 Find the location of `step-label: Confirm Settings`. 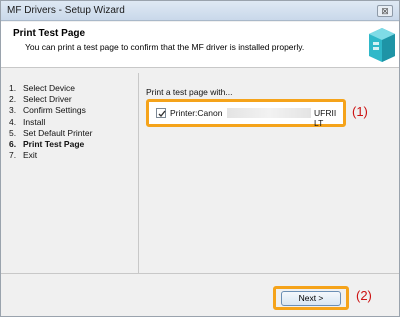

step-label: Confirm Settings is located at coordinates (54, 110).